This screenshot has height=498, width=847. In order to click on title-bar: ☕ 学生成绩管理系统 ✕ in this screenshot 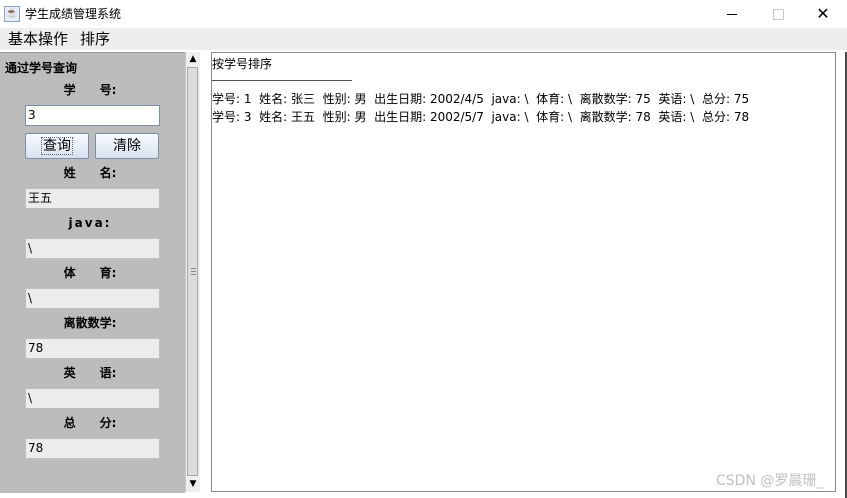, I will do `click(423, 14)`.